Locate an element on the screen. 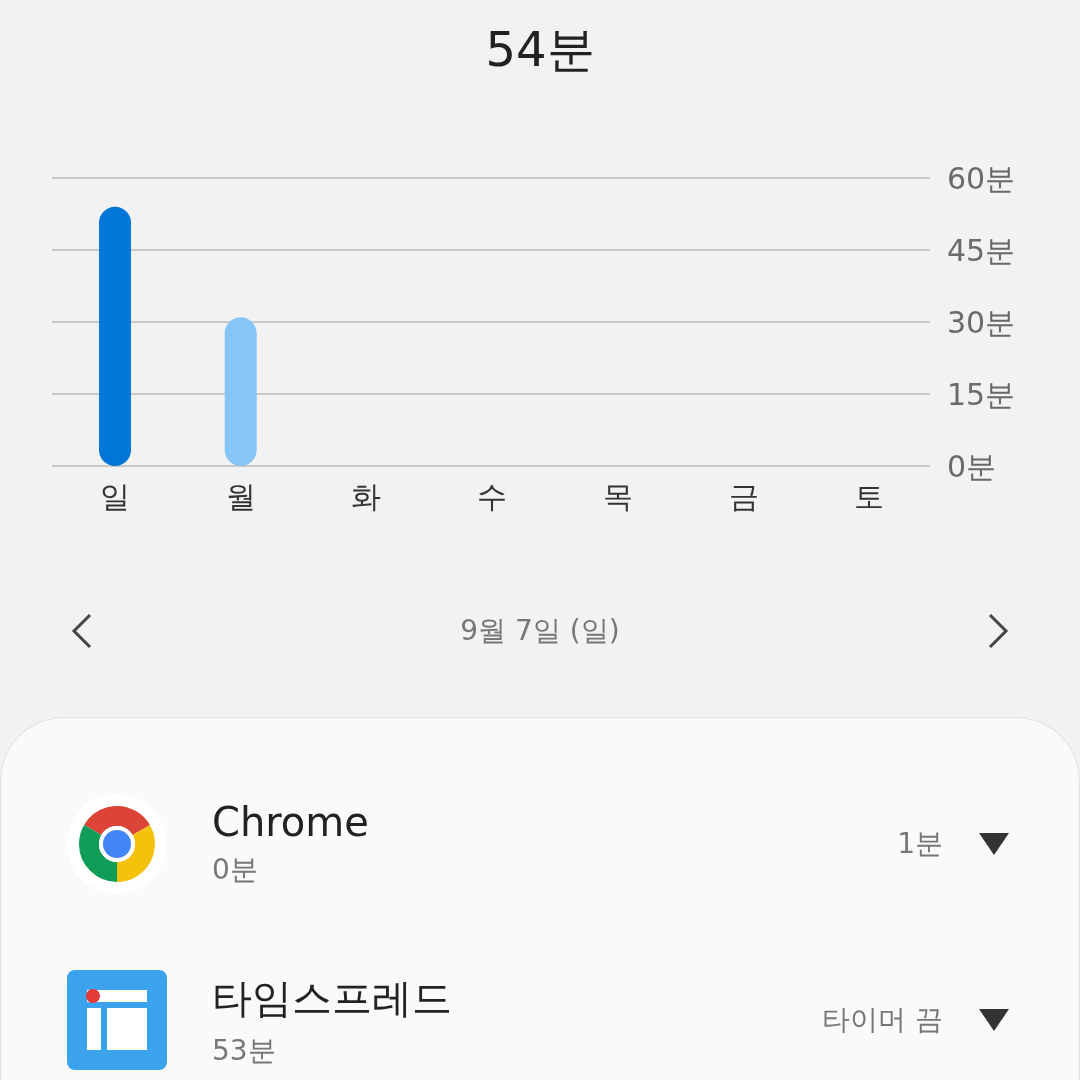  usage-time: 53분 is located at coordinates (244, 1050).